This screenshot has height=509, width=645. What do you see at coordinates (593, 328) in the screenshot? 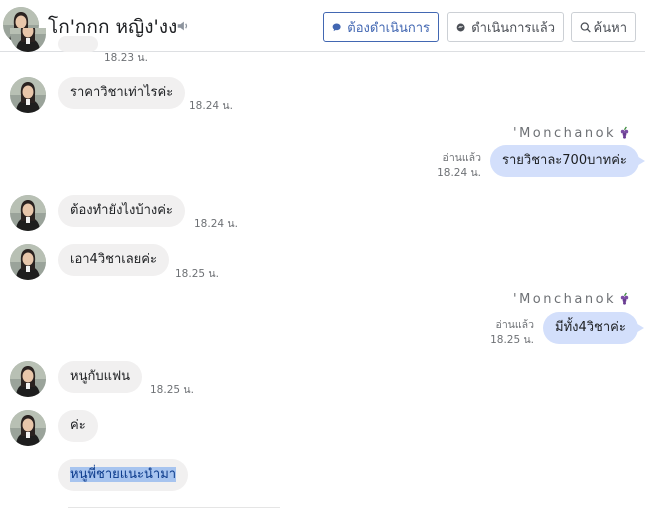
I see `message-bubble-outgoing: มีทั้ง4วิชาค่ะ` at bounding box center [593, 328].